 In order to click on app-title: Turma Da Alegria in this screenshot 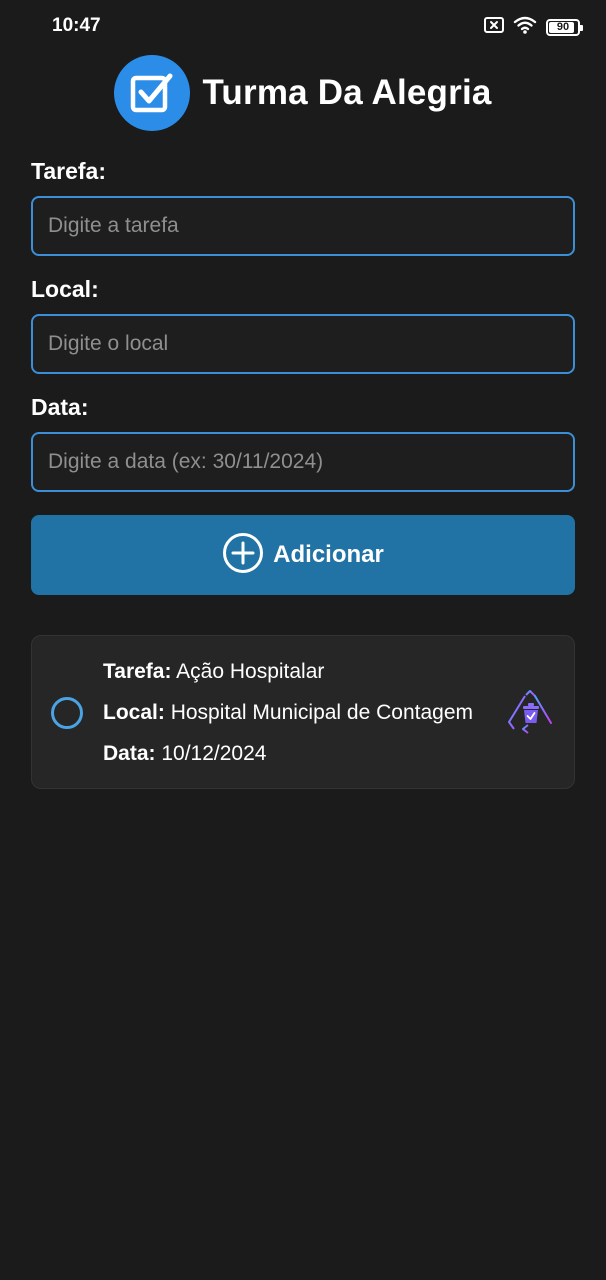, I will do `click(347, 92)`.